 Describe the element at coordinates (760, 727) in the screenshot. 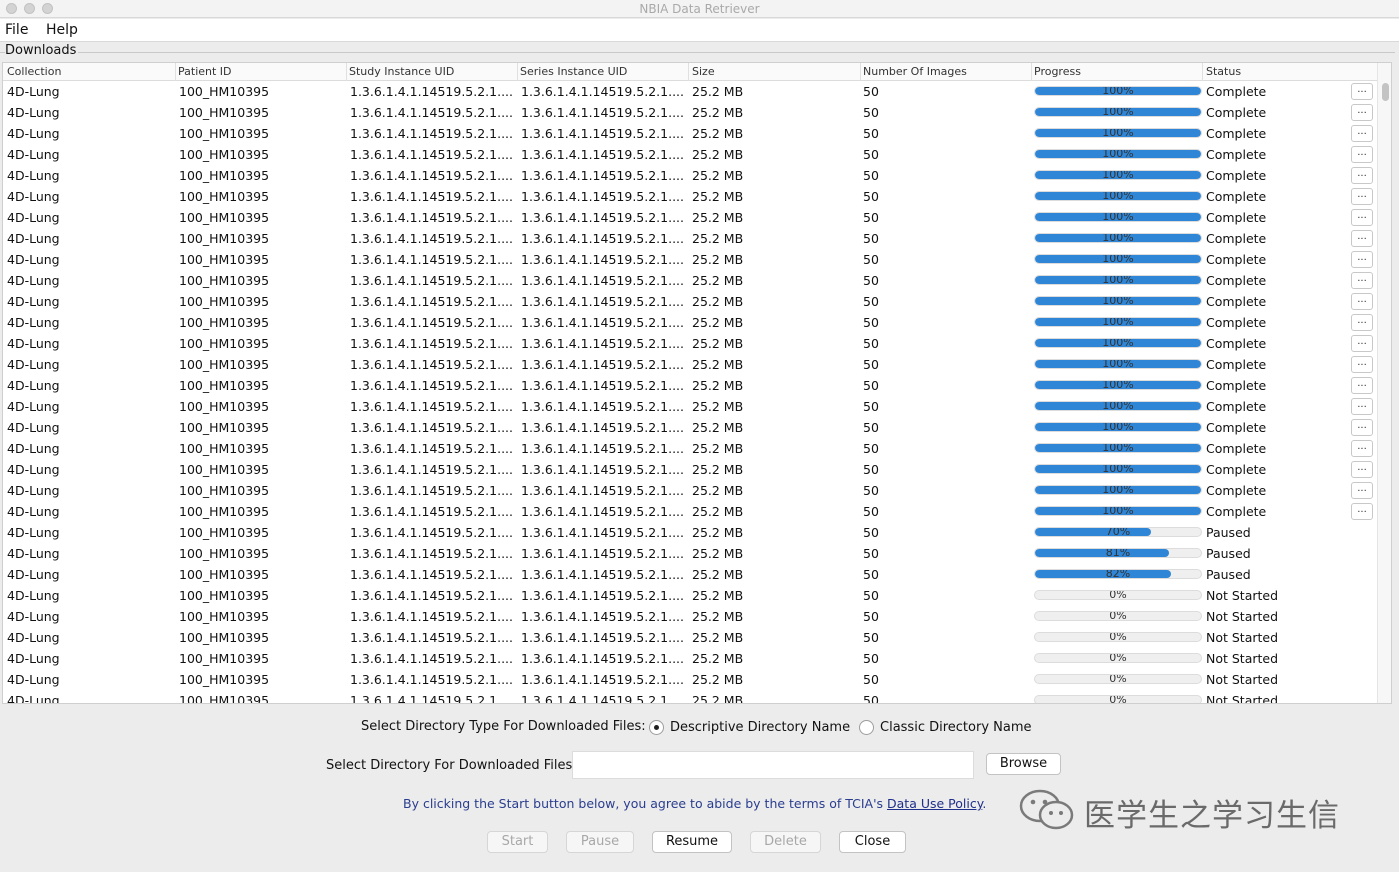

I see `descriptive-directory-label: Descriptive Directory Name` at that location.